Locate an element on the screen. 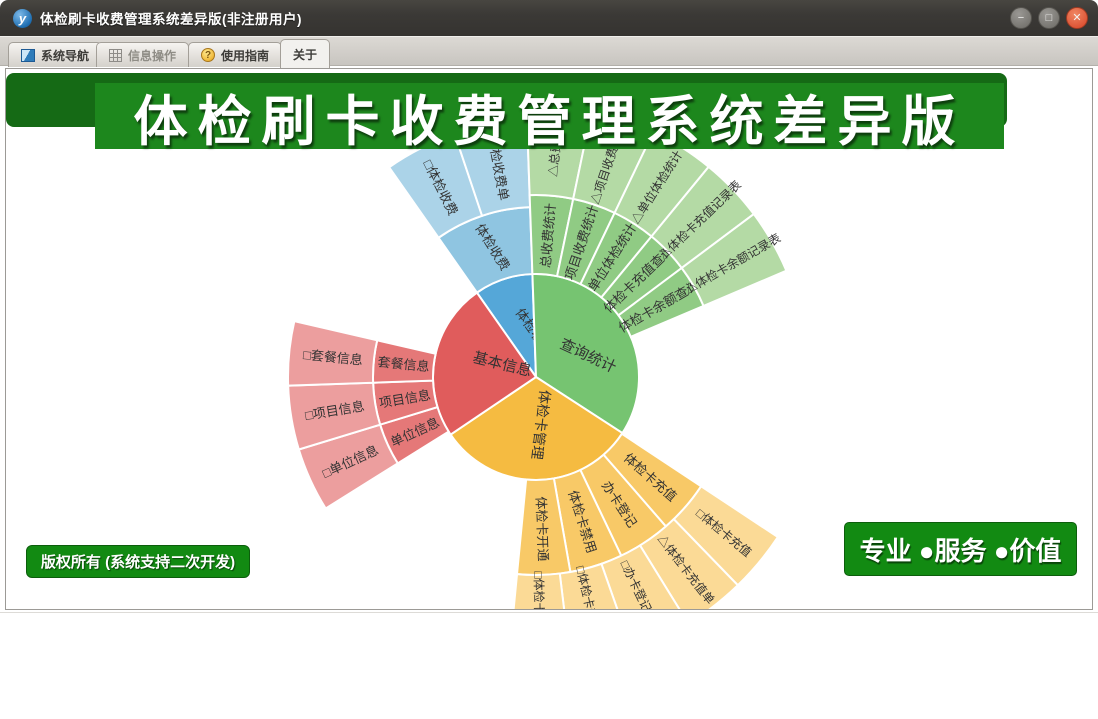 The width and height of the screenshot is (1098, 719). maximize-button: □ is located at coordinates (1049, 18).